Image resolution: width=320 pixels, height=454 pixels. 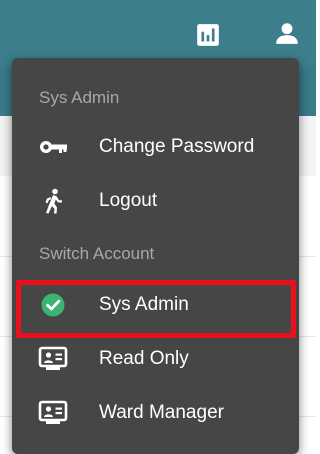 I want to click on check-circle-icon, so click(x=53, y=305).